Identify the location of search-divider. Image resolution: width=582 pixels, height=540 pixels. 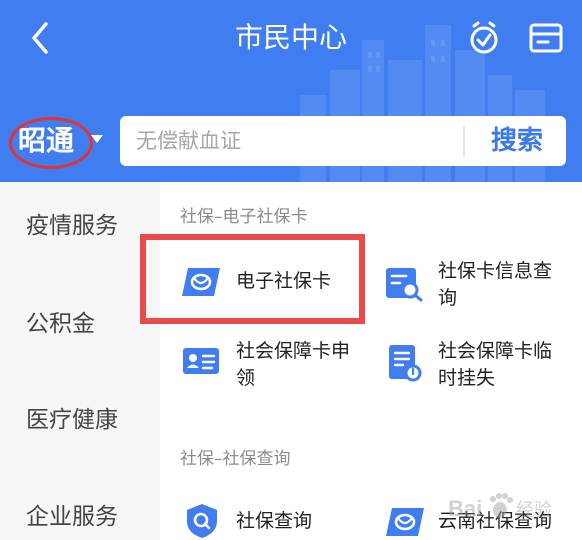
(464, 141).